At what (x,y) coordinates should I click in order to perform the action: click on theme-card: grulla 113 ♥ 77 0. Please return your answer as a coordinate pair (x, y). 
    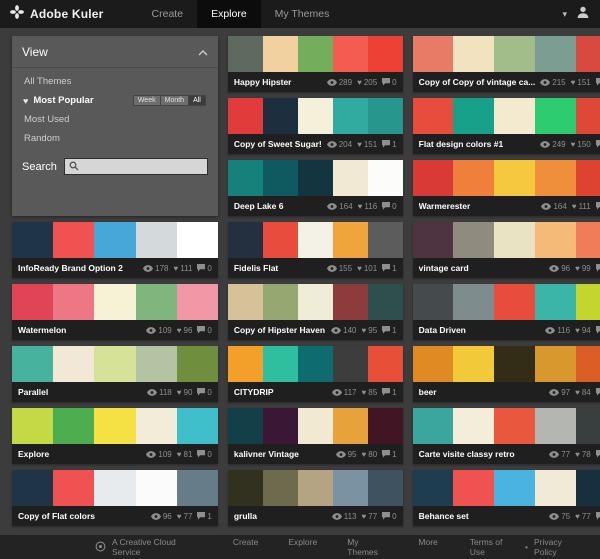
    Looking at the image, I should click on (315, 498).